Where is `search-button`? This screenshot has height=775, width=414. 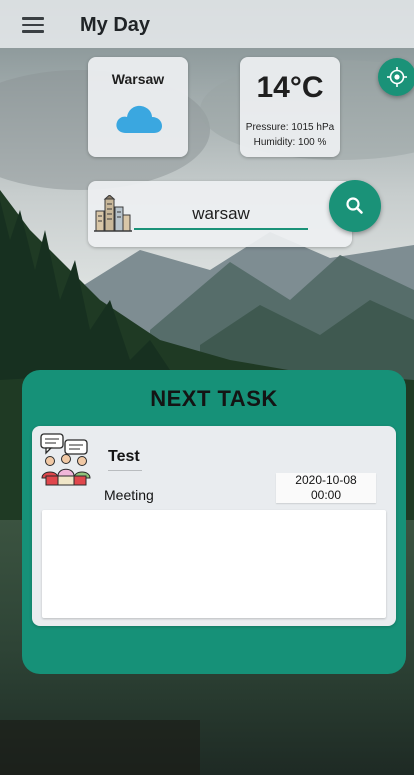
search-button is located at coordinates (355, 206).